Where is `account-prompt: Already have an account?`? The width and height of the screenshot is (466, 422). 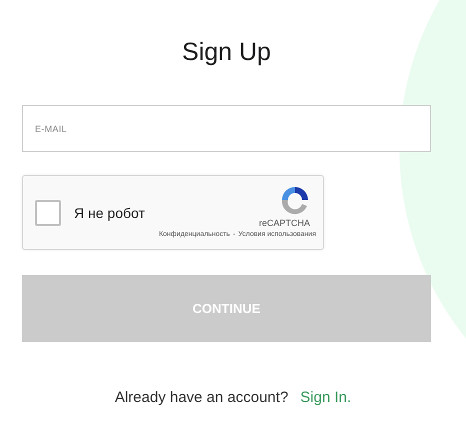 account-prompt: Already have an account? is located at coordinates (201, 397).